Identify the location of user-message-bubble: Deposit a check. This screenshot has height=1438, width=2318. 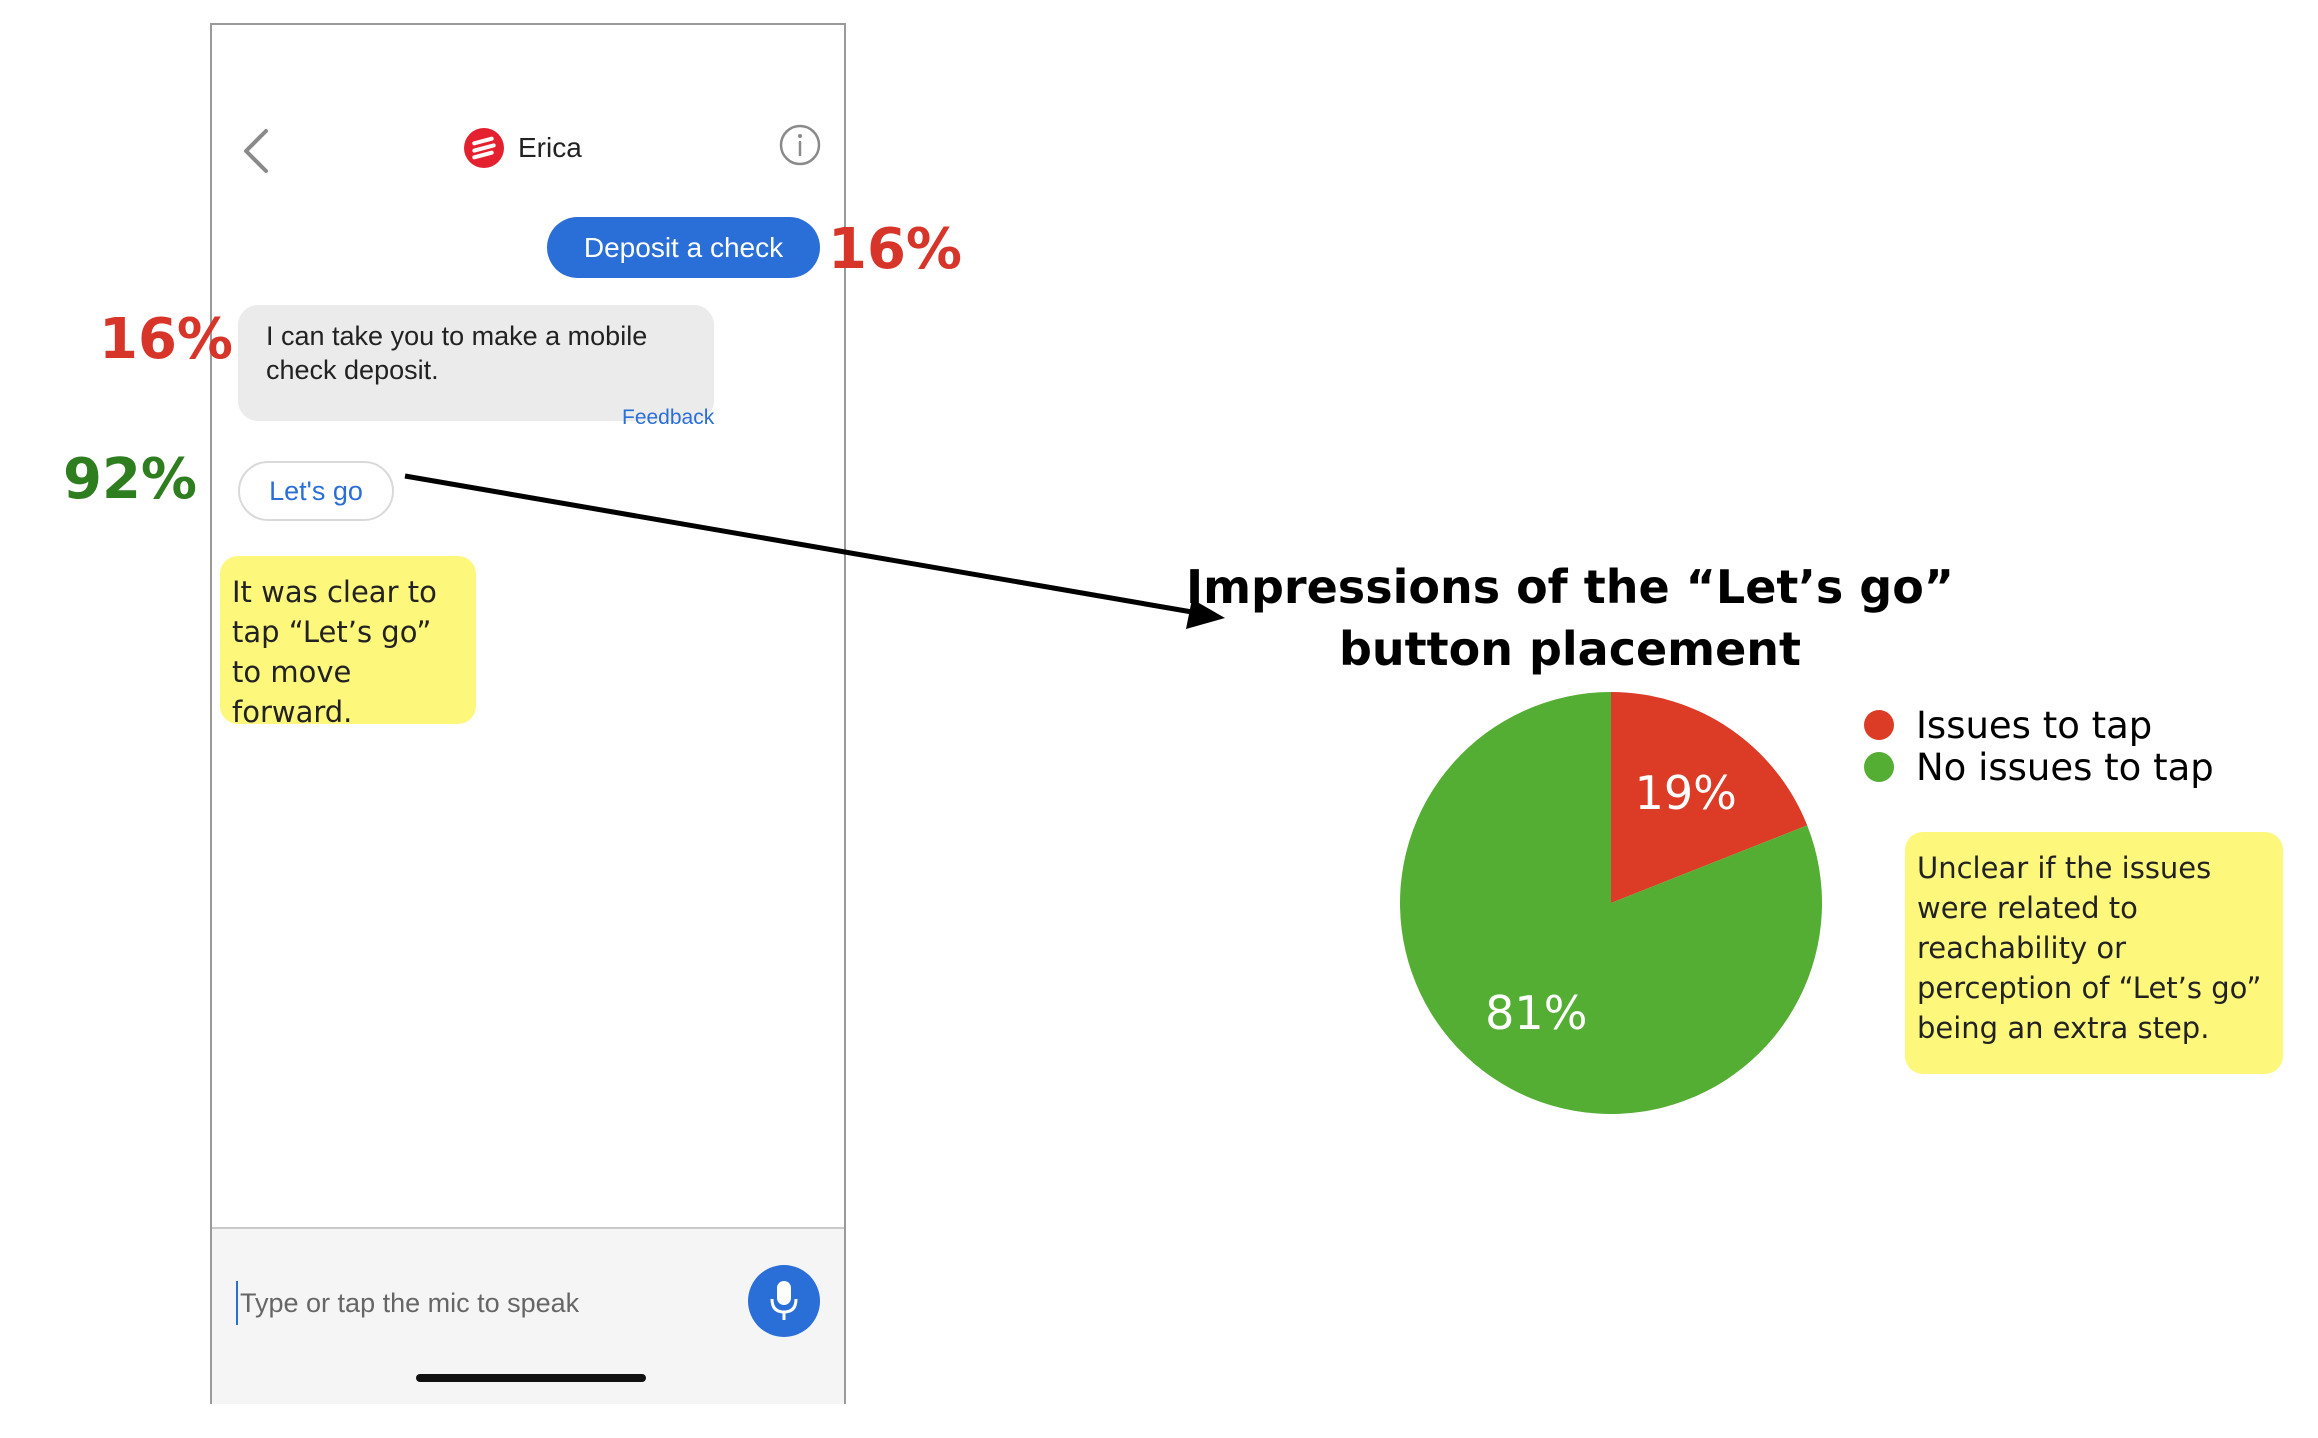
(683, 247).